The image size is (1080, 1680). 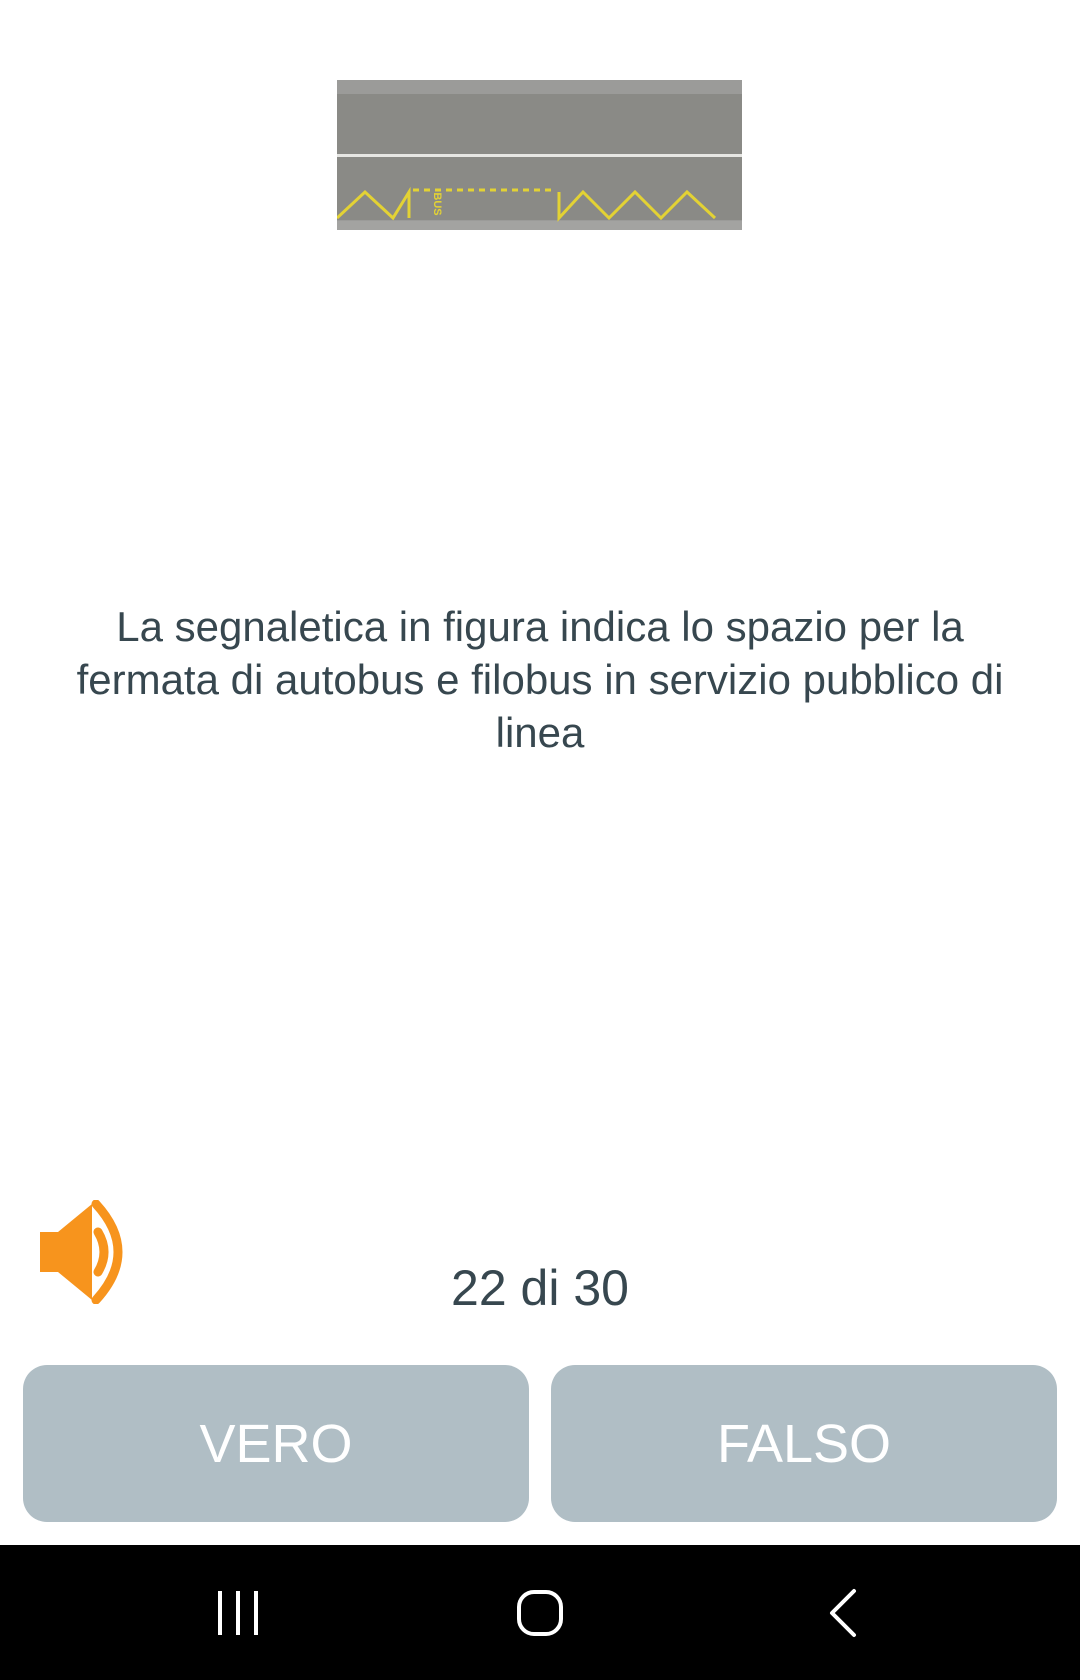 I want to click on home-button, so click(x=540, y=1612).